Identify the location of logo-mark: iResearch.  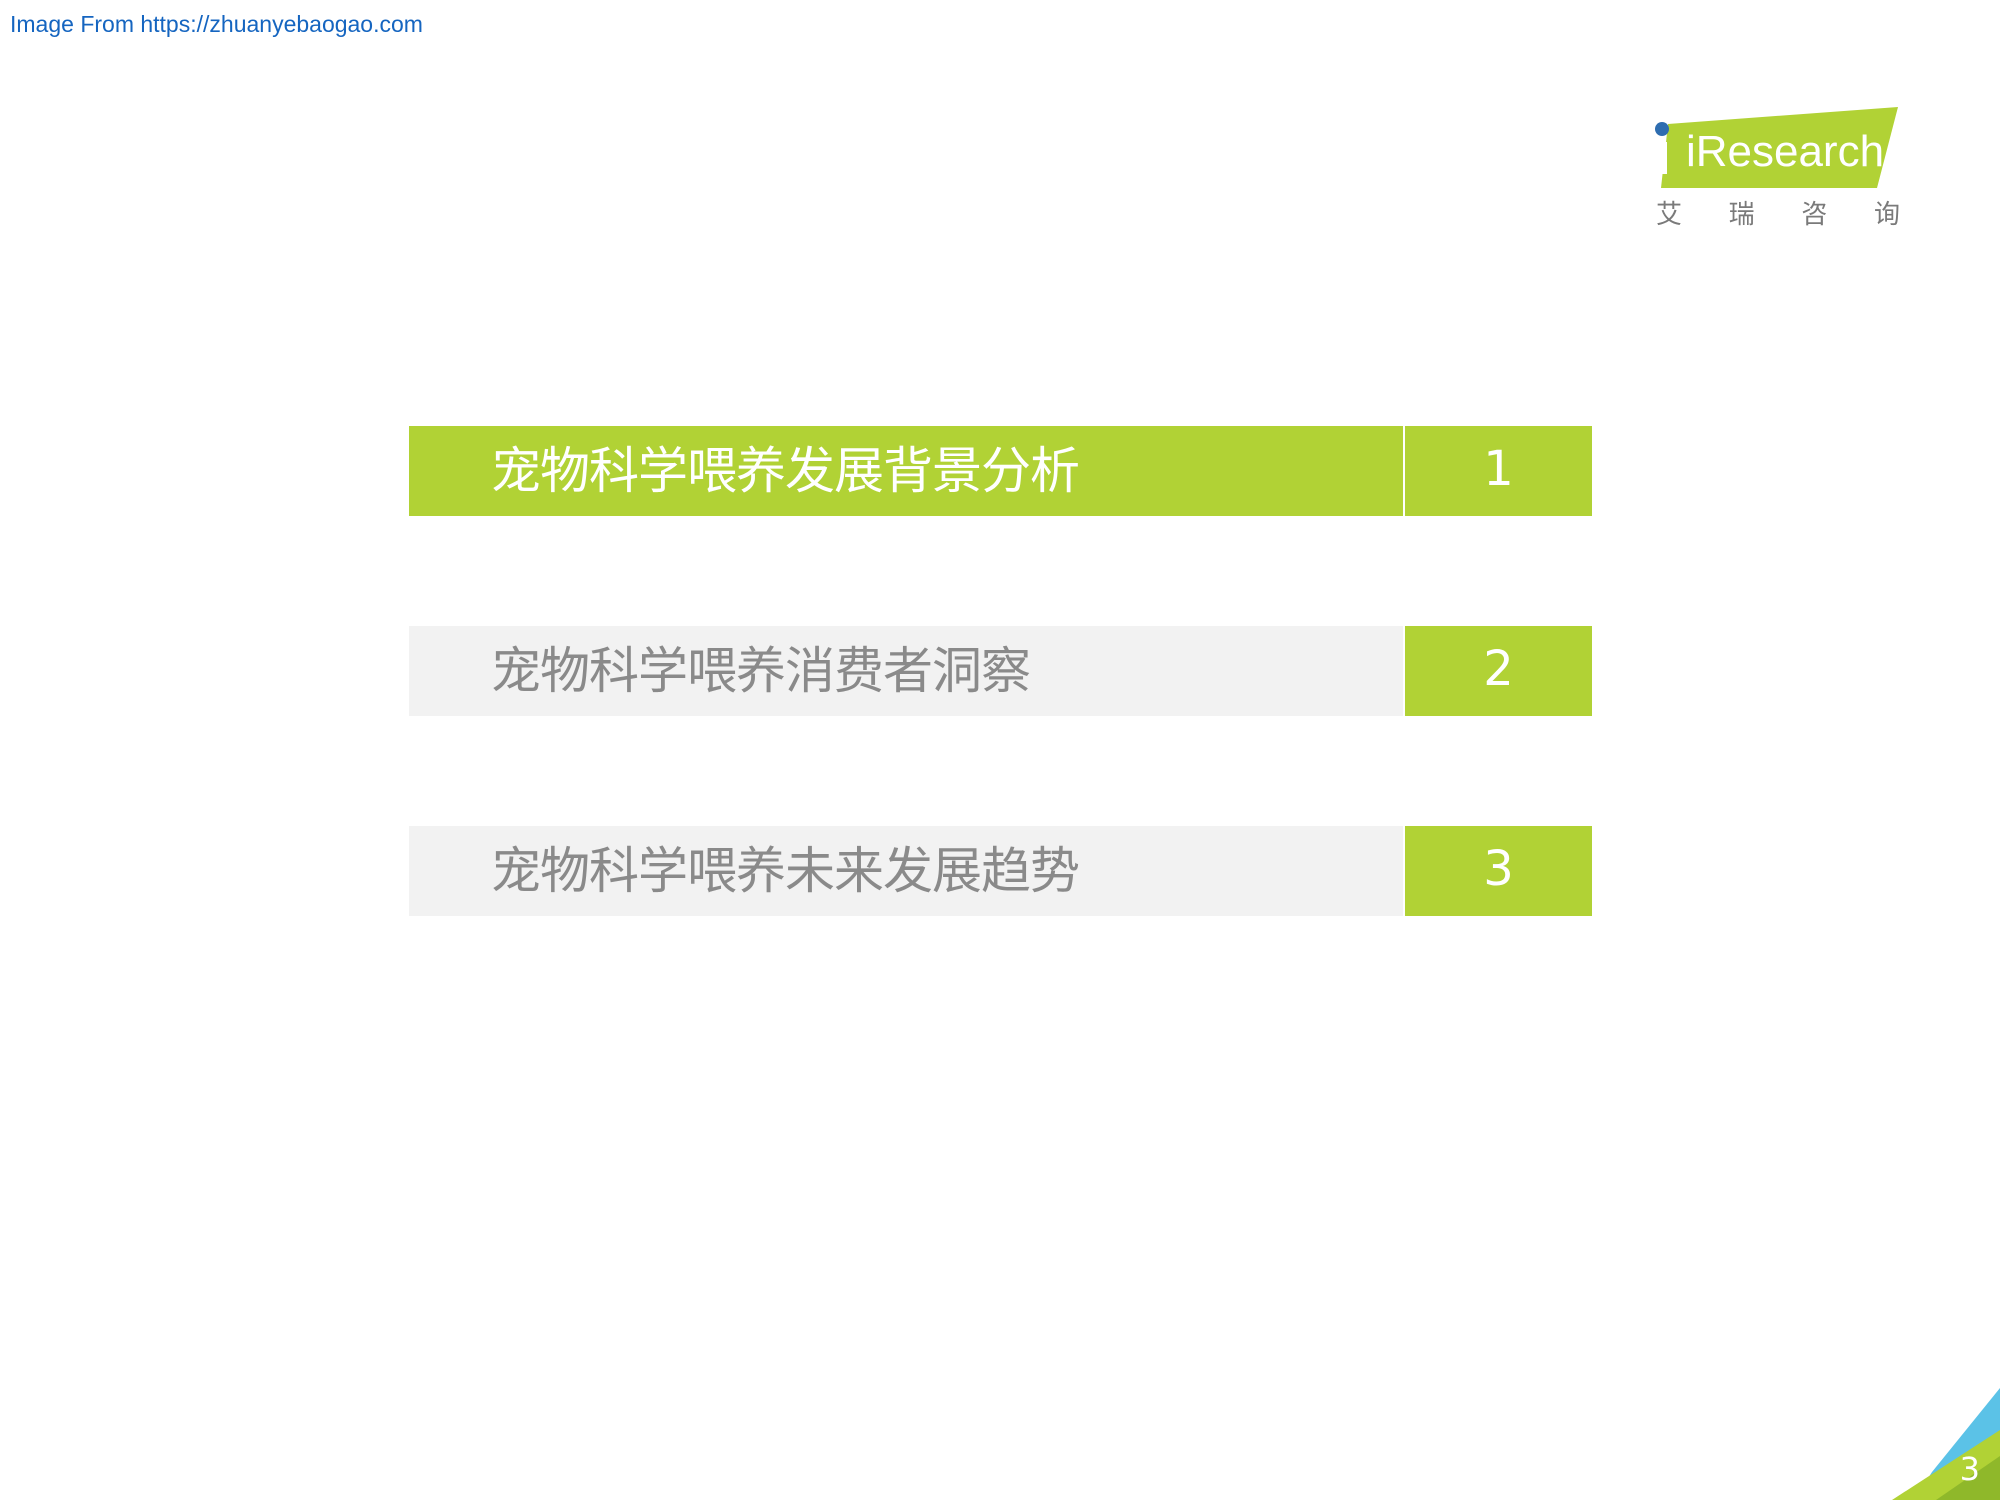
(1776, 147).